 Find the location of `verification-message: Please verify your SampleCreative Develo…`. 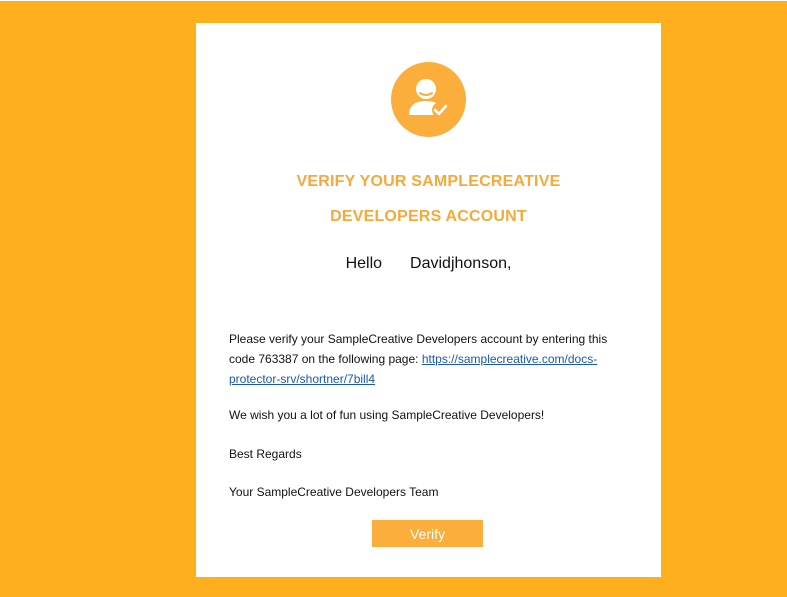

verification-message: Please verify your SampleCreative Develo… is located at coordinates (424, 359).